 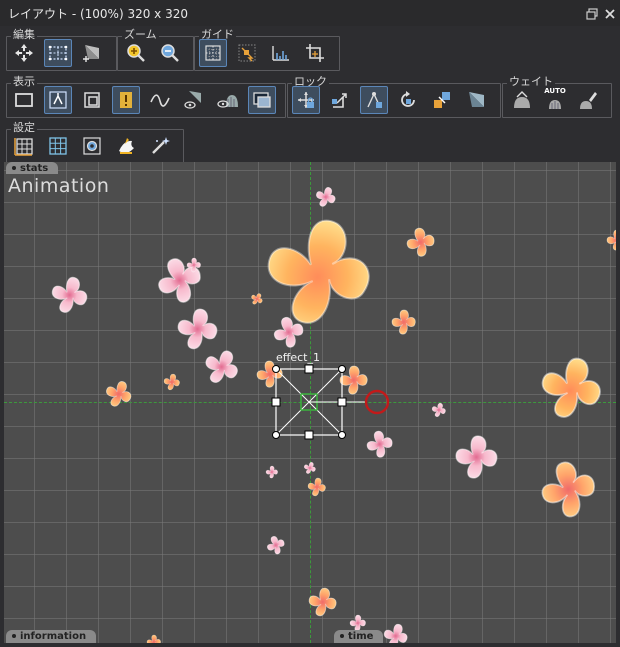 I want to click on lock-rotate-icon, so click(x=408, y=99).